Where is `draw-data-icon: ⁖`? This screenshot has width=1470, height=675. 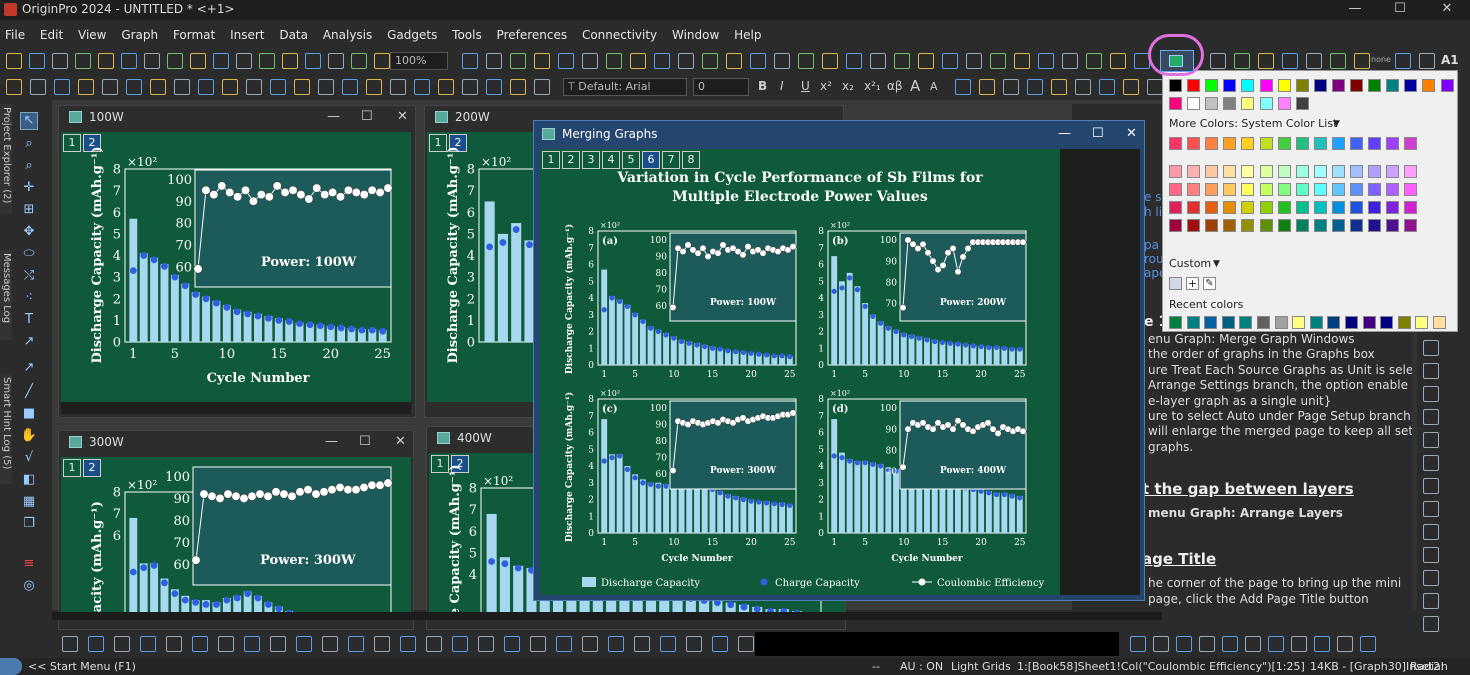 draw-data-icon: ⁖ is located at coordinates (29, 299).